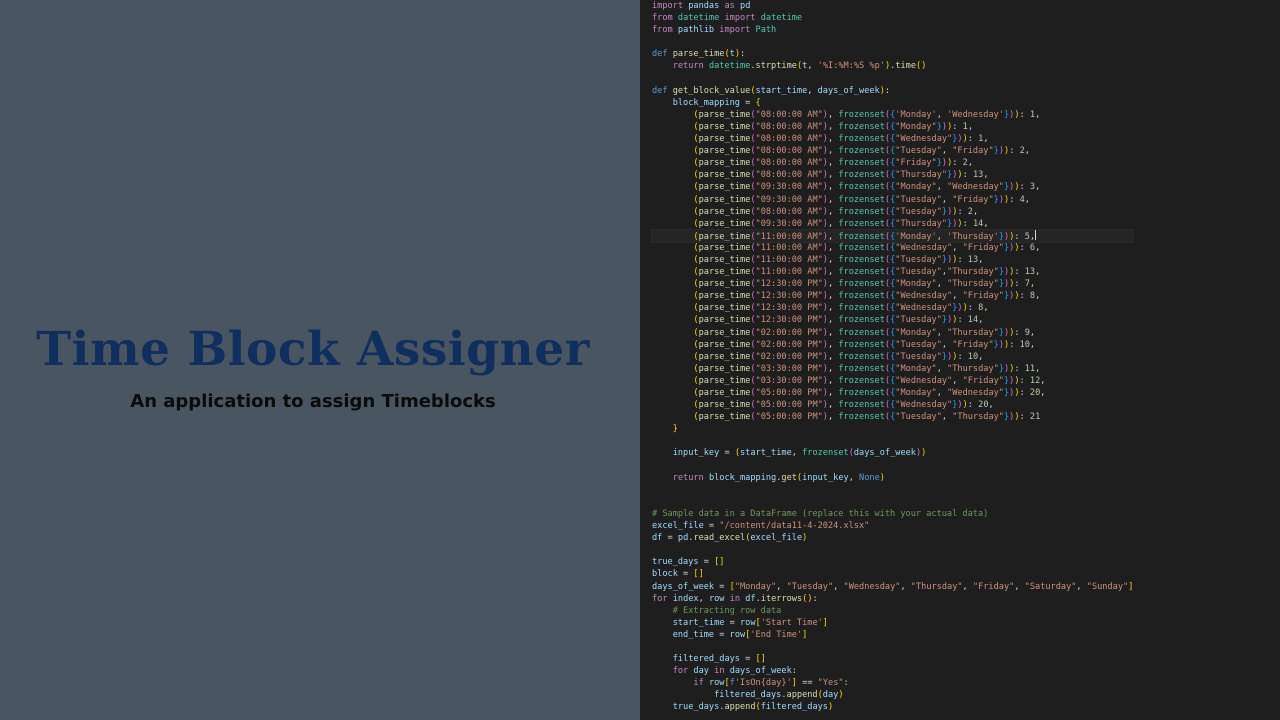 This screenshot has width=1280, height=720. What do you see at coordinates (313, 401) in the screenshot?
I see `slide-subtitle: An application to assign Timeblocks` at bounding box center [313, 401].